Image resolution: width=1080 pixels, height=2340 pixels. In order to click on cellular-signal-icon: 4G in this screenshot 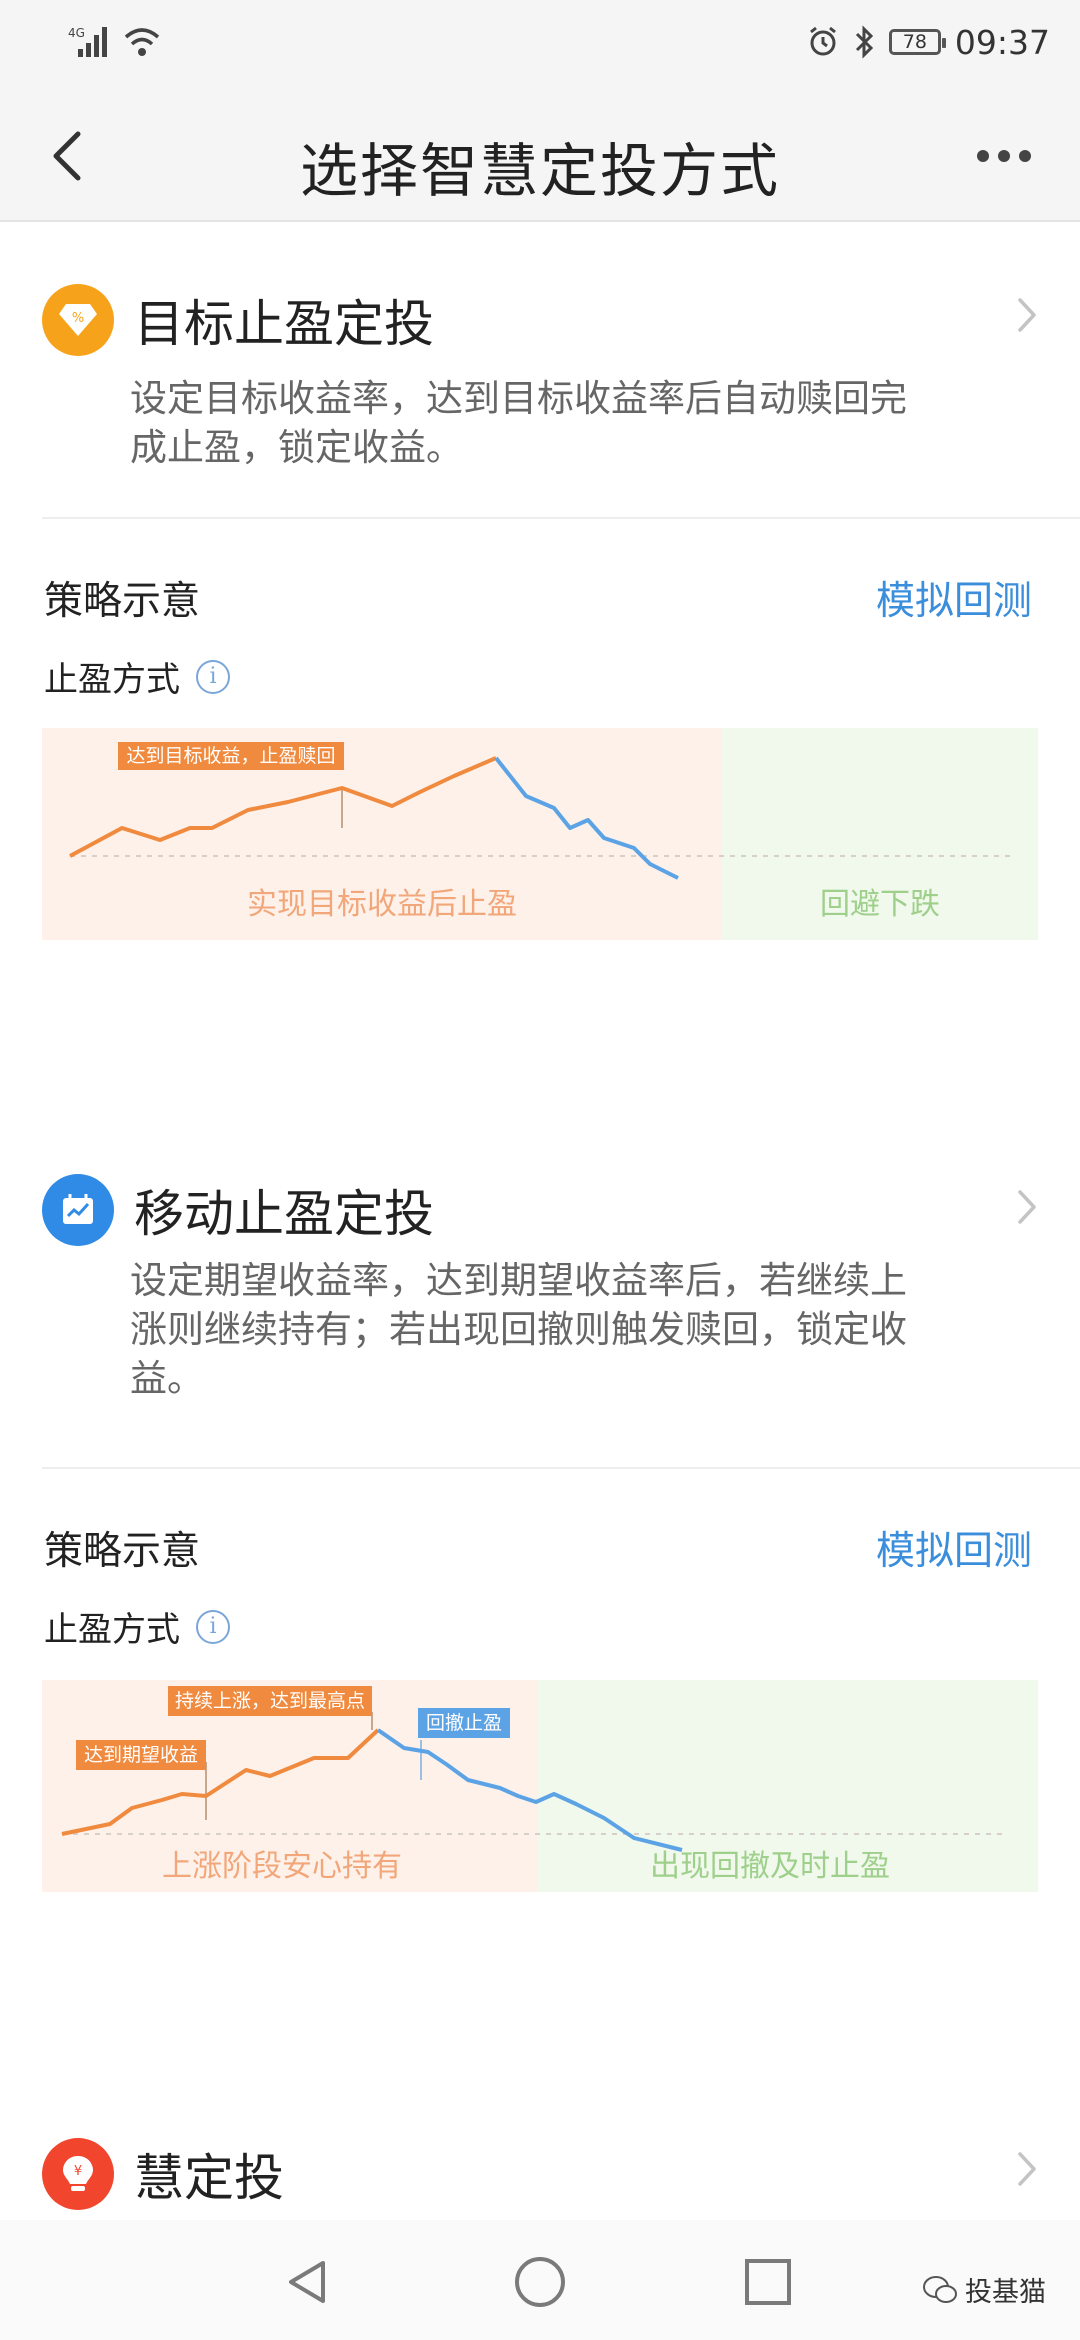, I will do `click(87, 41)`.